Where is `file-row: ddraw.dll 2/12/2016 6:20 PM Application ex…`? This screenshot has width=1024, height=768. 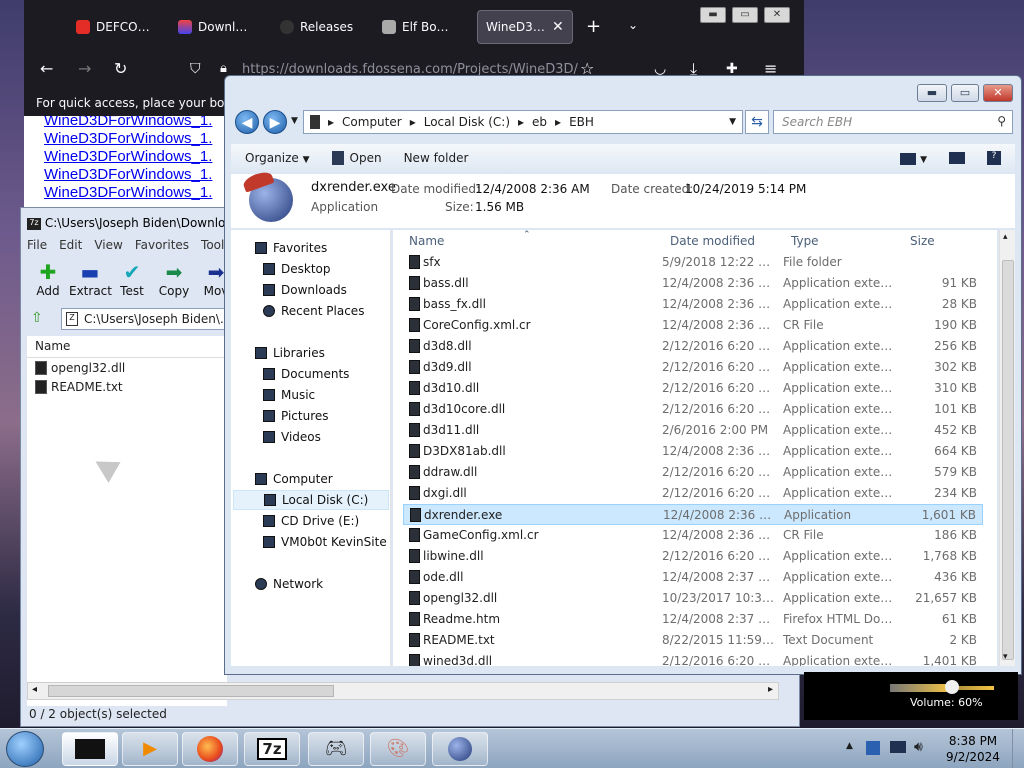 file-row: ddraw.dll 2/12/2016 6:20 PM Application ex… is located at coordinates (693, 472).